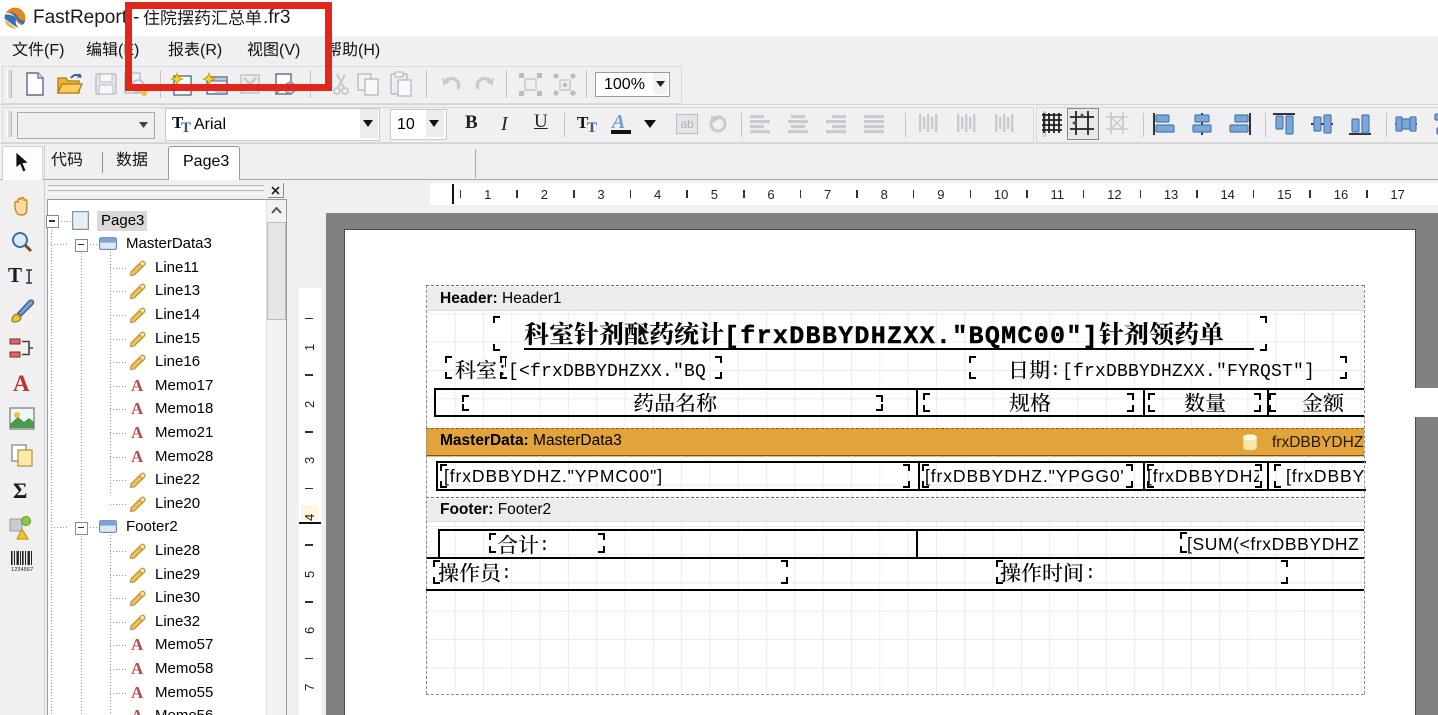 The image size is (1438, 715). What do you see at coordinates (617, 122) in the screenshot?
I see `svg-text: A` at bounding box center [617, 122].